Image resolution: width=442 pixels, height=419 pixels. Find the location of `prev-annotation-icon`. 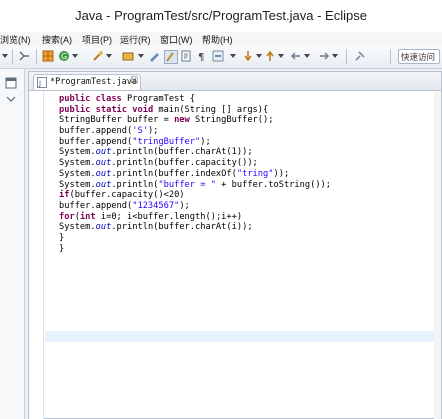

prev-annotation-icon is located at coordinates (270, 56).